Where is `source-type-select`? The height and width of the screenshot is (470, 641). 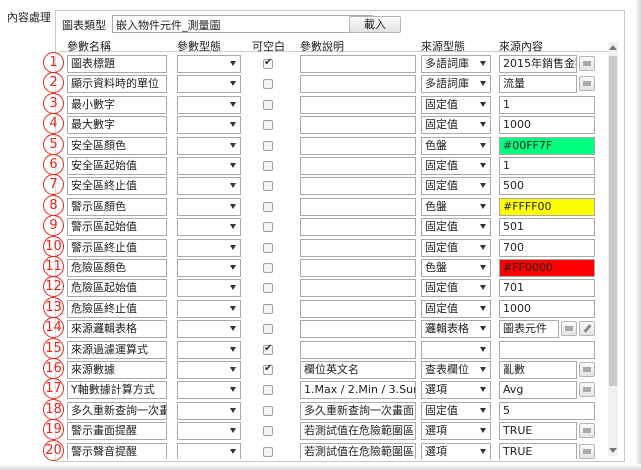 source-type-select is located at coordinates (456, 349).